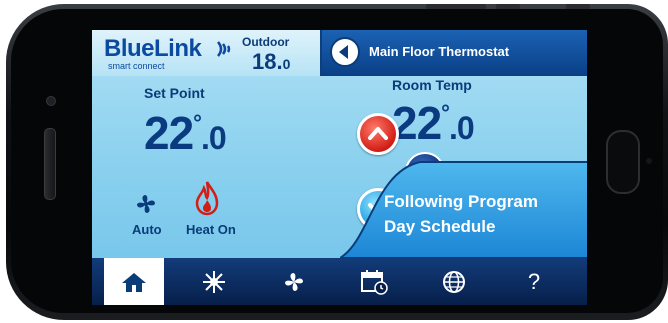 This screenshot has width=668, height=323. What do you see at coordinates (185, 133) in the screenshot?
I see `setpoint-value: 22°.0` at bounding box center [185, 133].